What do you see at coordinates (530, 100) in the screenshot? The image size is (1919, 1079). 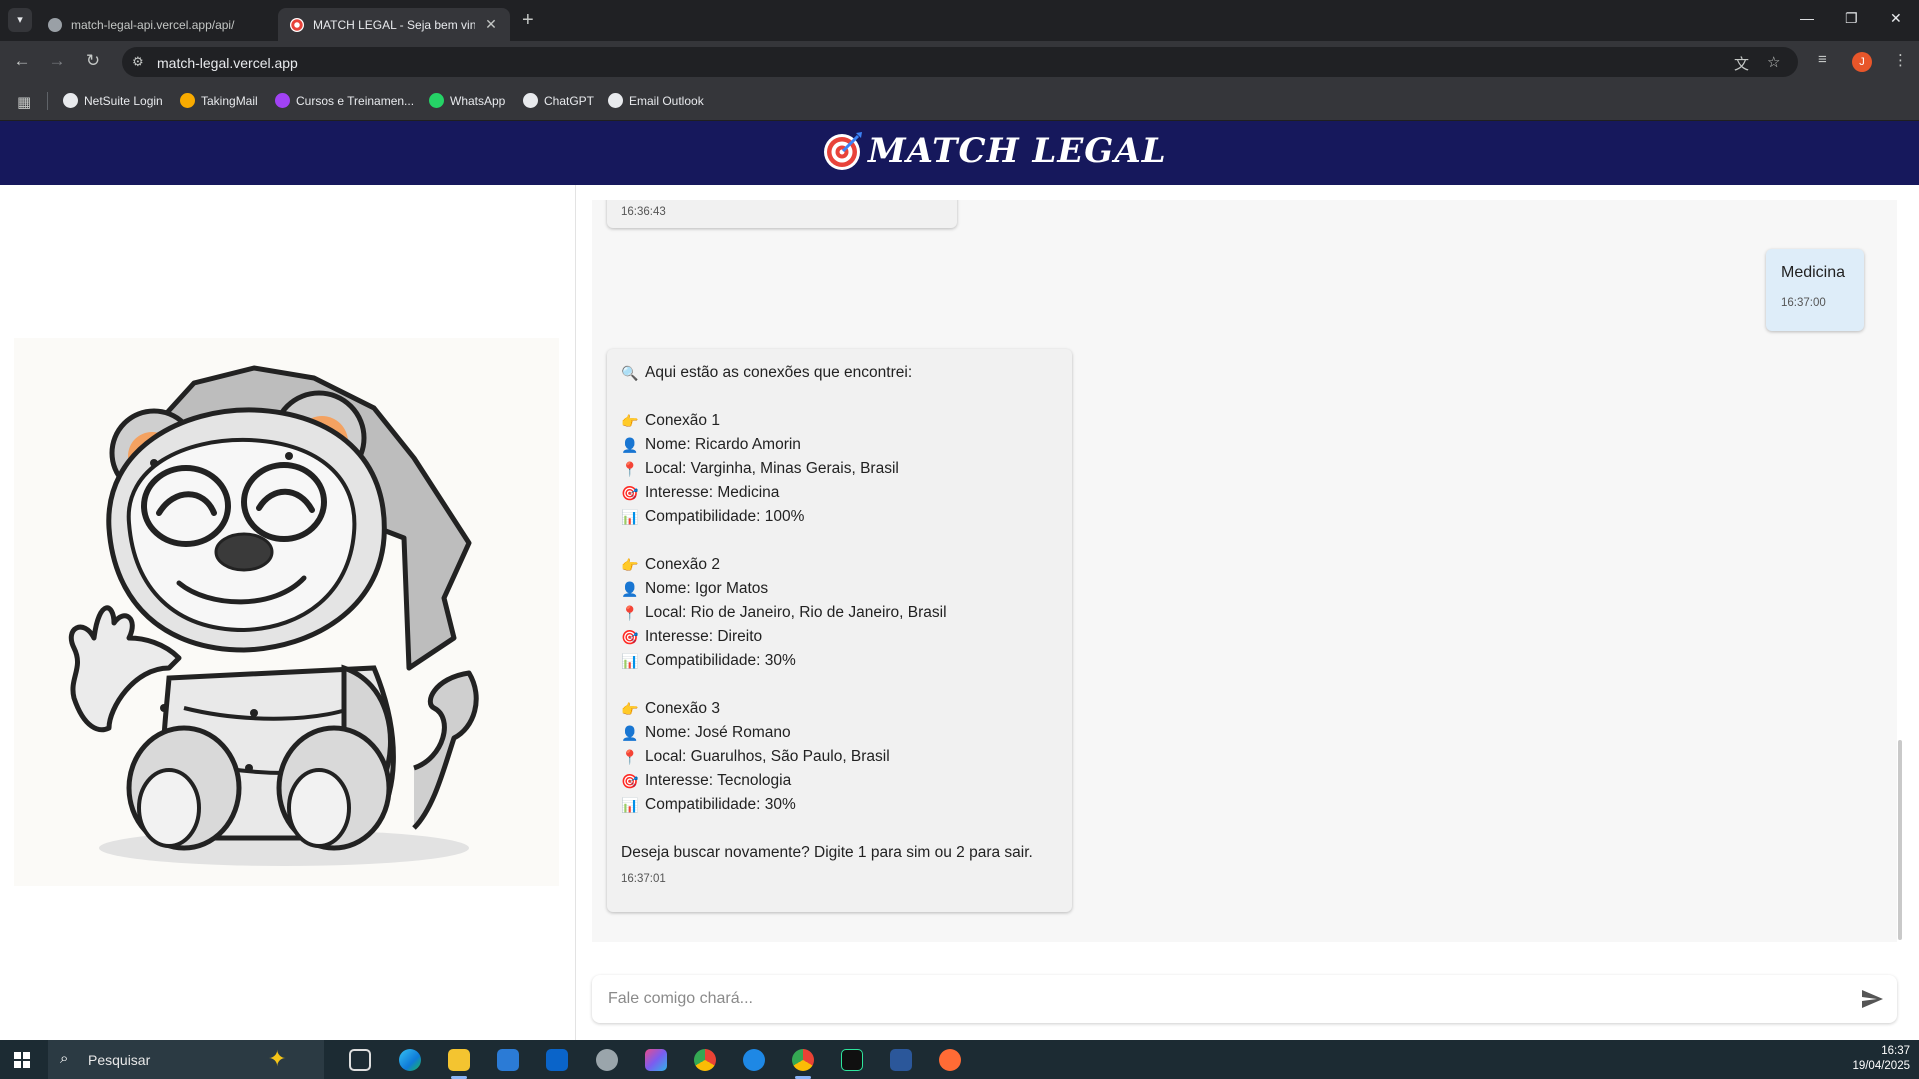 I see `chatgpt-icon` at bounding box center [530, 100].